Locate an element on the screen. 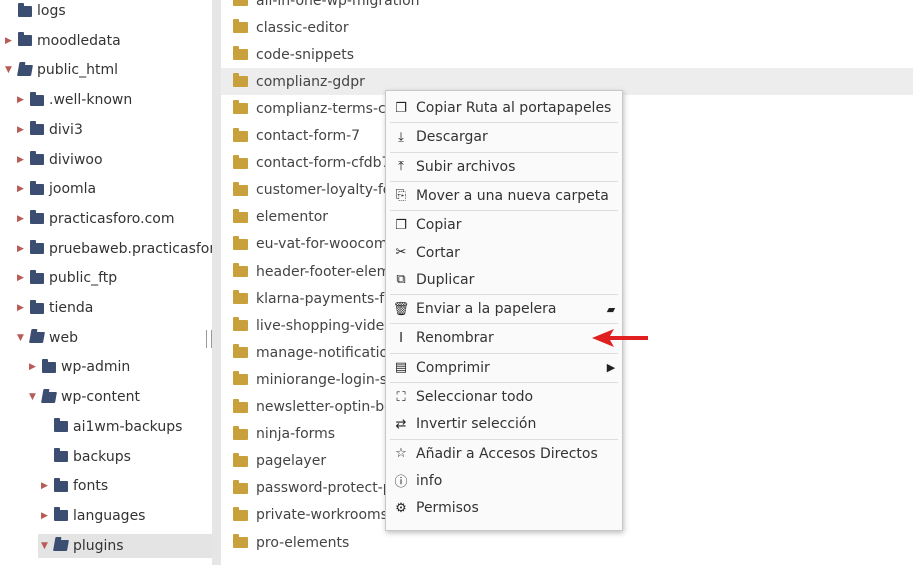 Image resolution: width=913 pixels, height=565 pixels. tree-item-joomla: ▶ joomla is located at coordinates (106, 189).